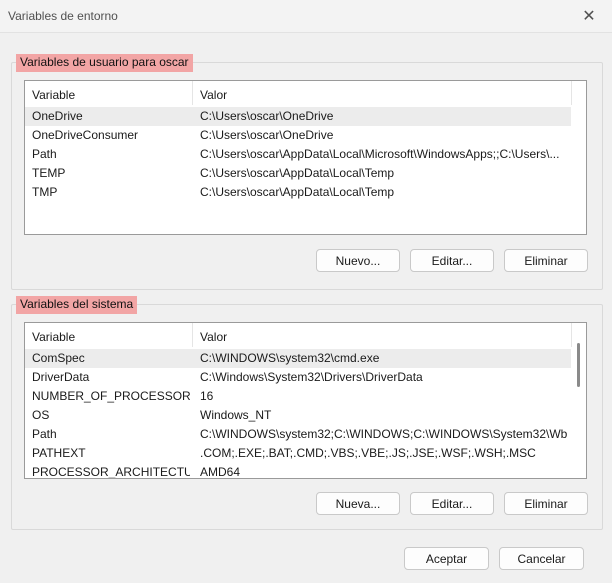  Describe the element at coordinates (111, 396) in the screenshot. I see `row-variable: NUMBER_OF_PROCESSORS` at that location.